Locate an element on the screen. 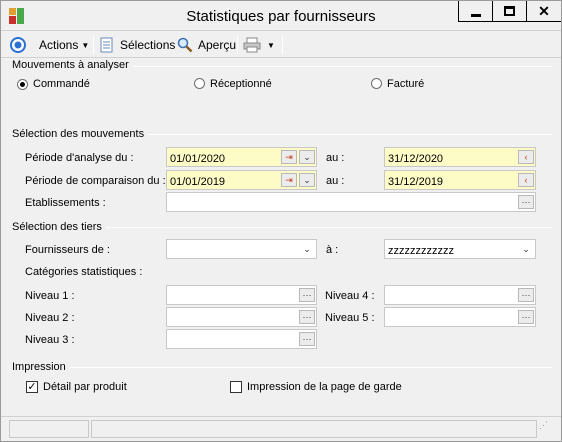  periode-analyse-to-value: 31/12/2020 is located at coordinates (416, 159).